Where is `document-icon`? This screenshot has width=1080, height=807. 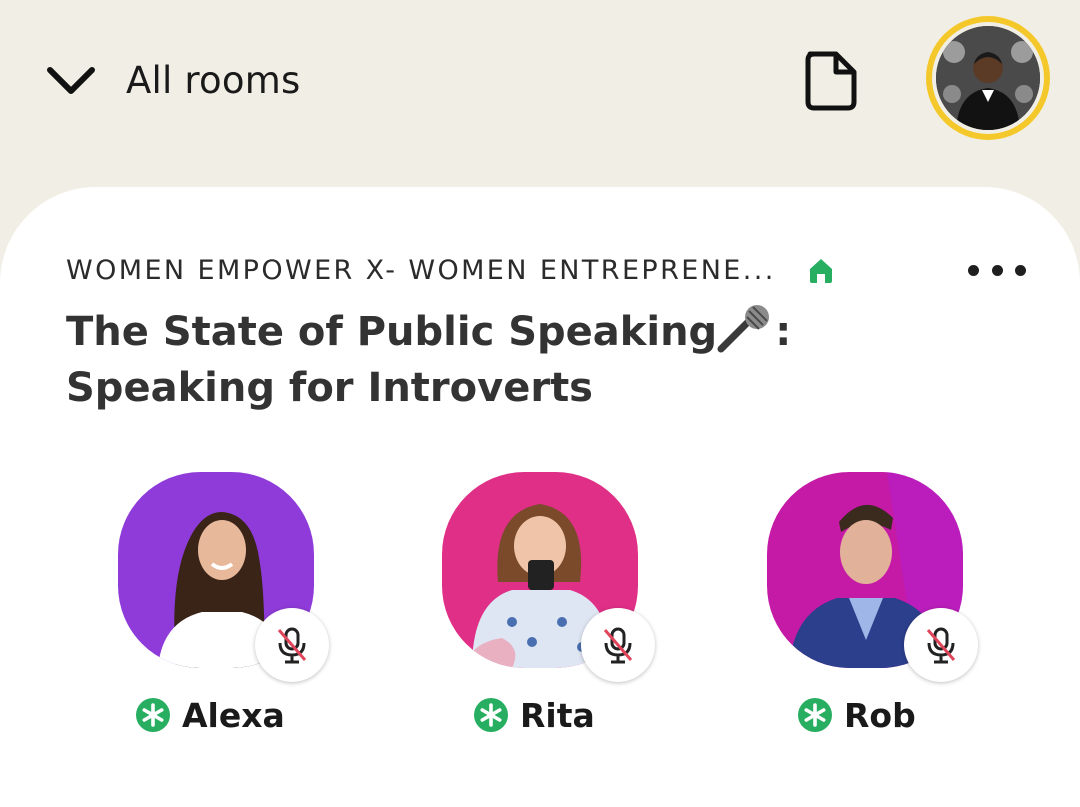
document-icon is located at coordinates (831, 80).